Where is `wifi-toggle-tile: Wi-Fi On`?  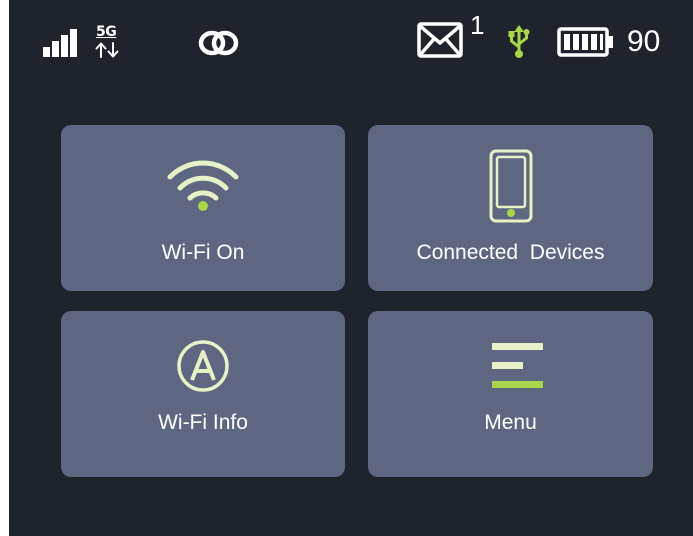
wifi-toggle-tile: Wi-Fi On is located at coordinates (203, 208).